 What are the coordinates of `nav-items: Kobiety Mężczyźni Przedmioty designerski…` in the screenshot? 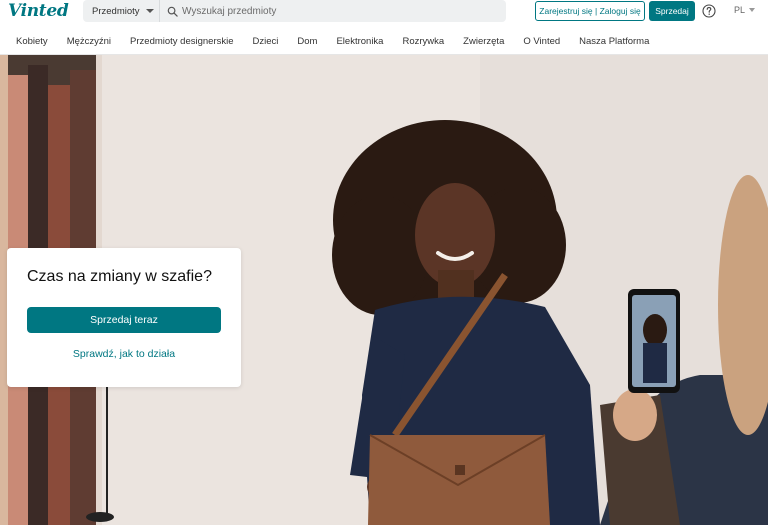 It's located at (342, 41).